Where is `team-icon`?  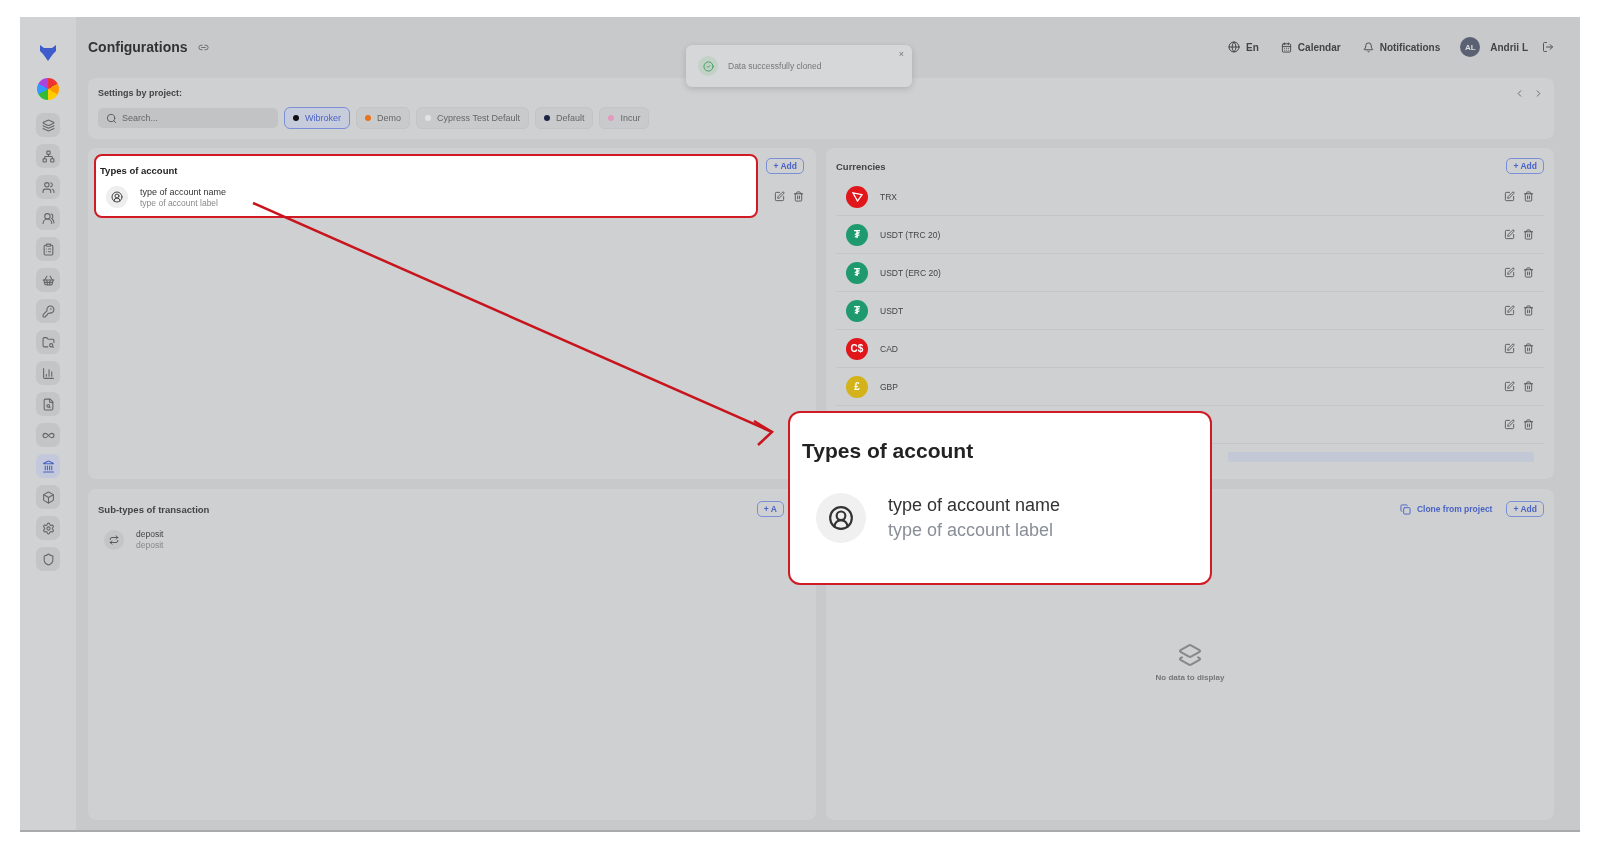
team-icon is located at coordinates (48, 218).